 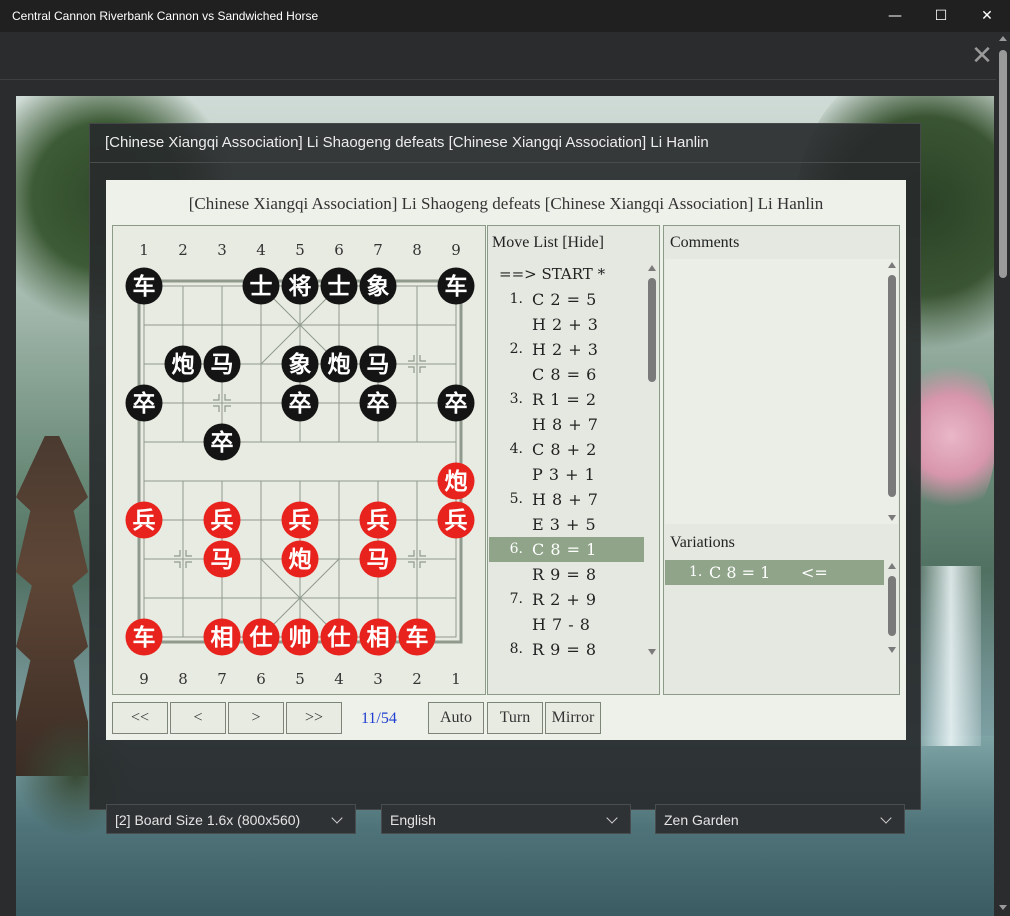 I want to click on piece-label: 相, so click(x=222, y=638).